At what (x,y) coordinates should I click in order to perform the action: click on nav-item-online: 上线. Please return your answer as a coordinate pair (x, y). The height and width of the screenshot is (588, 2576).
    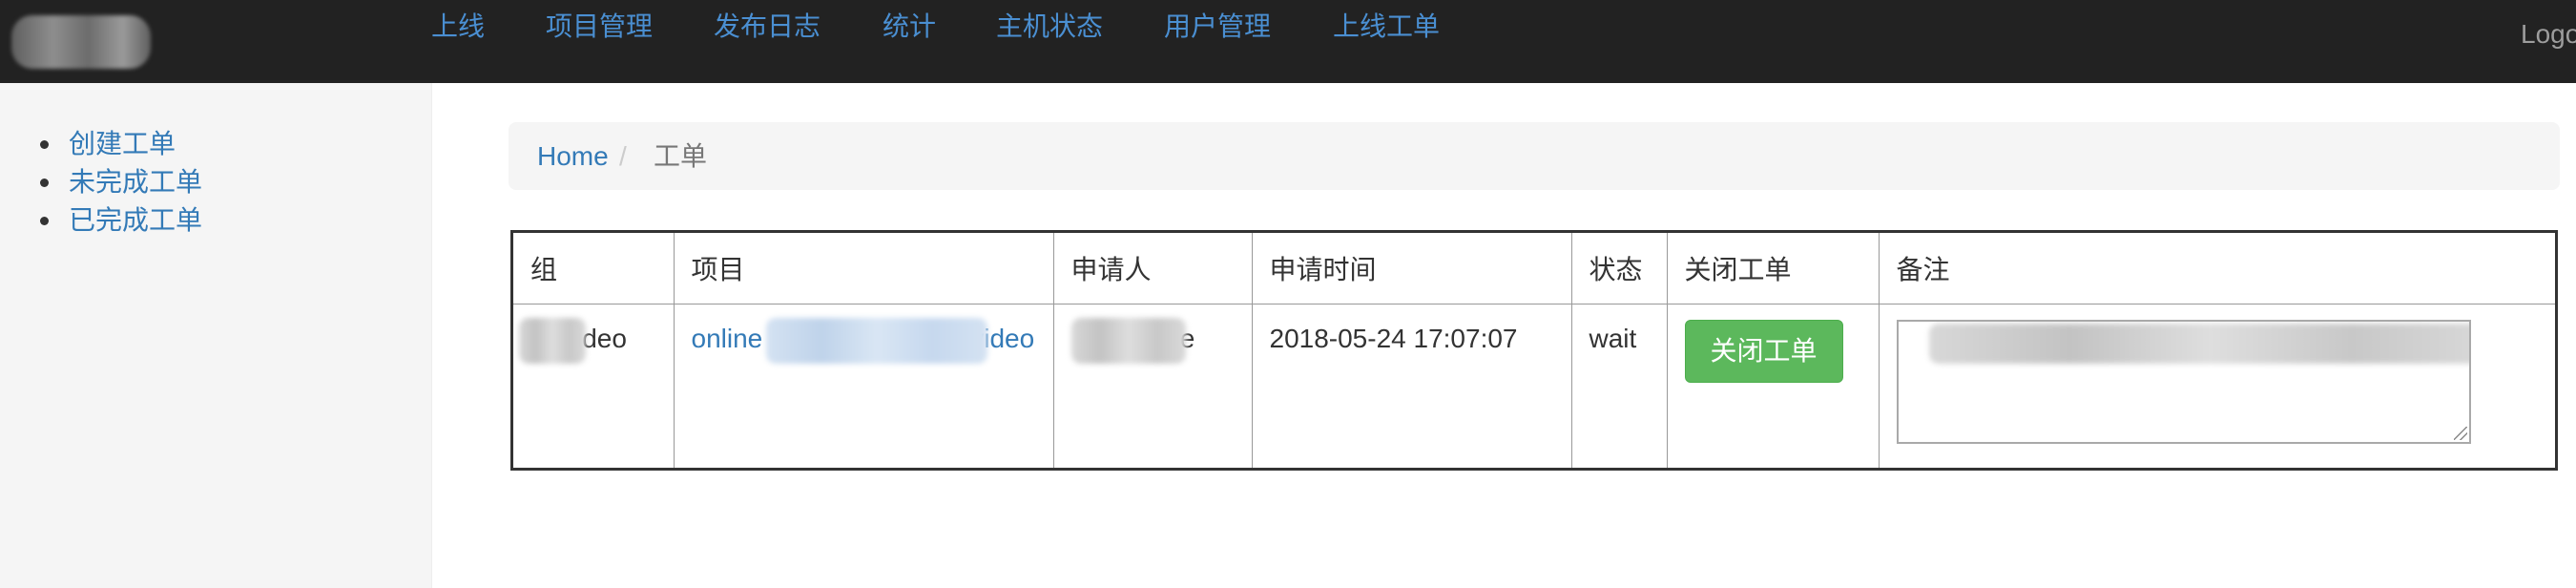
    Looking at the image, I should click on (458, 27).